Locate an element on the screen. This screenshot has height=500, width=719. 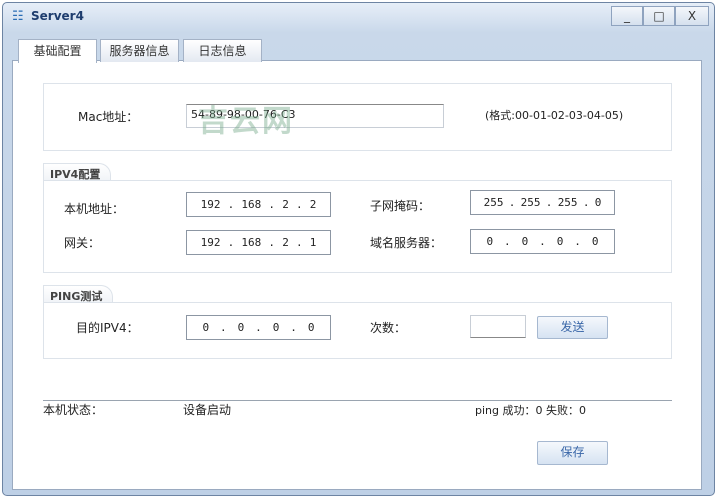
gateway-label: 网关： is located at coordinates (82, 243).